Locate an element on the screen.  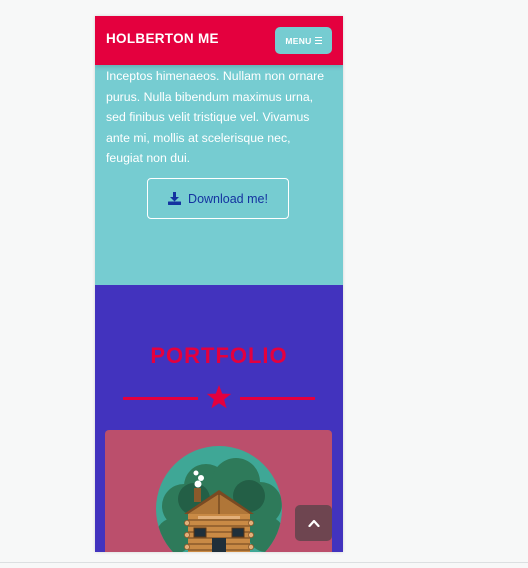
page-bottom-border is located at coordinates (264, 562).